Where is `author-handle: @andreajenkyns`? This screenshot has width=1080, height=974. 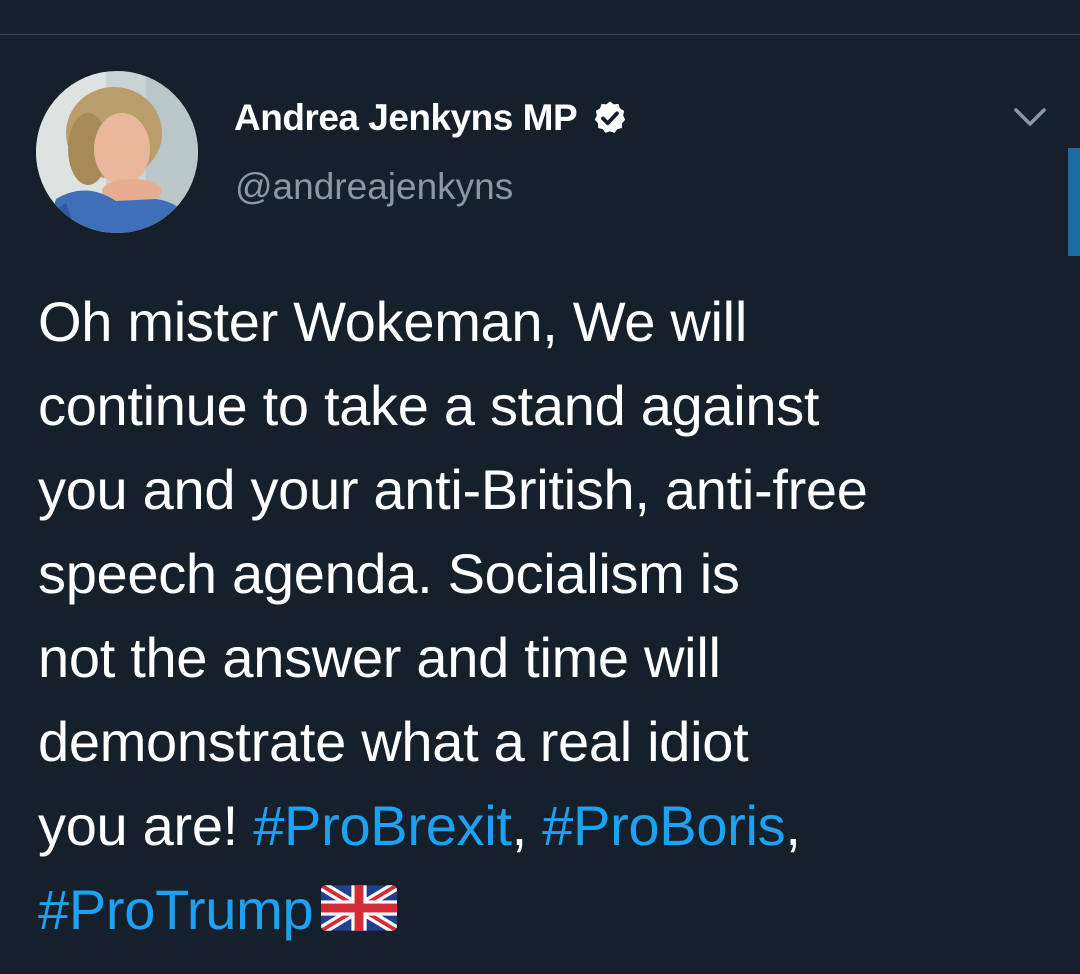 author-handle: @andreajenkyns is located at coordinates (374, 187).